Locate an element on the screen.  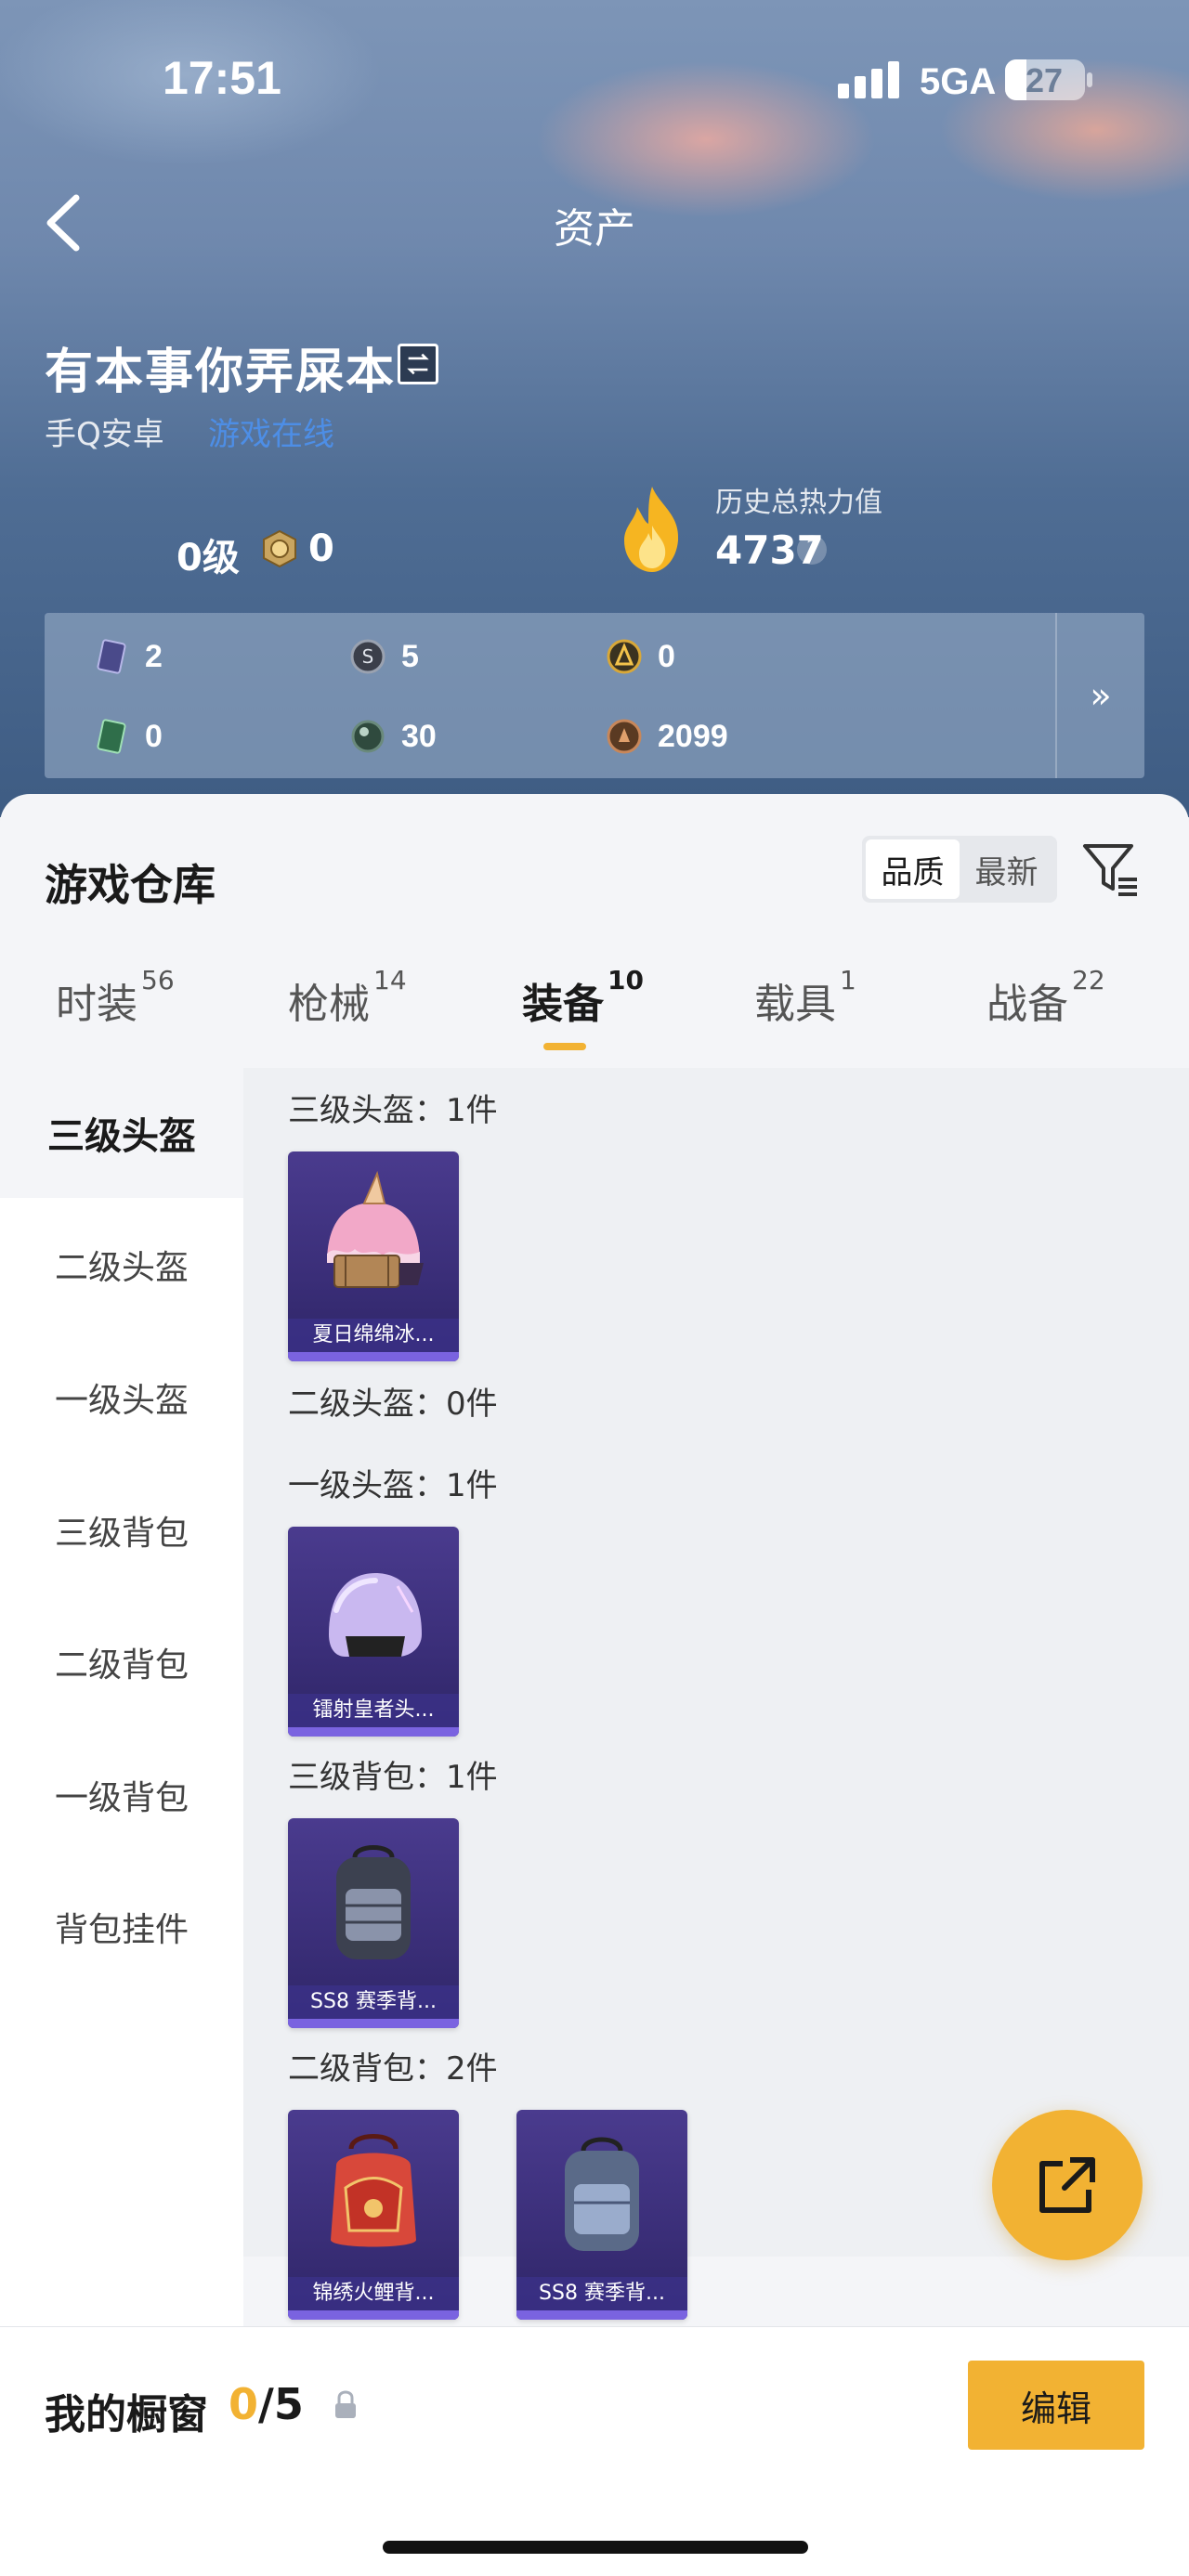
section-title: 三级头盔：1件 is located at coordinates (393, 1110).